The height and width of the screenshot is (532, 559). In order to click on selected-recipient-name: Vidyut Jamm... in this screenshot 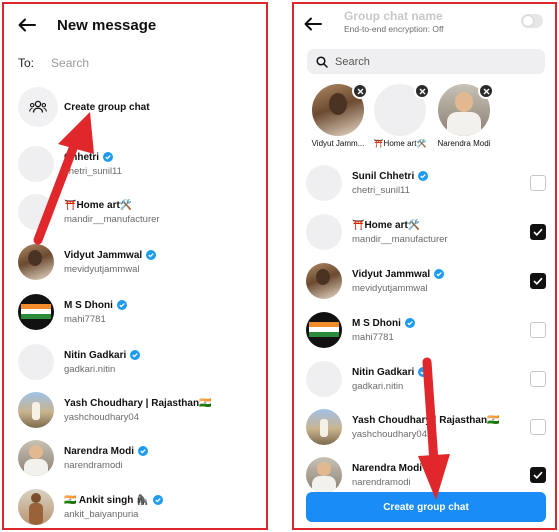, I will do `click(338, 143)`.